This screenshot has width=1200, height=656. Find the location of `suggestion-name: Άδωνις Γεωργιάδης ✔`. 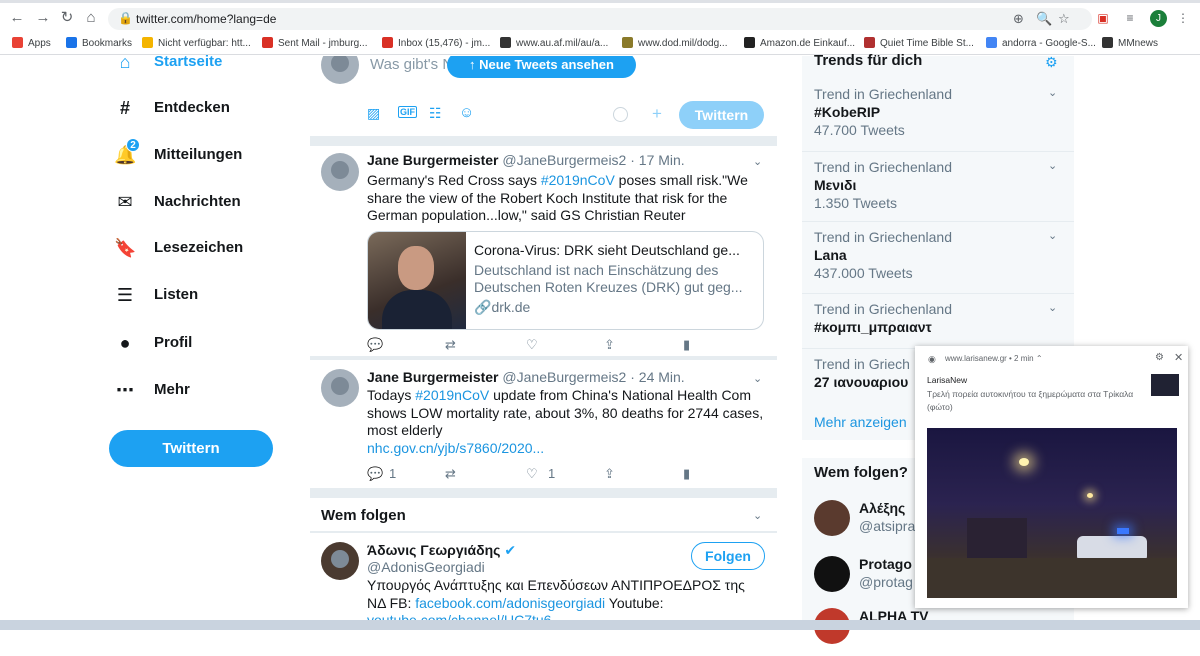

suggestion-name: Άδωνις Γεωργιάδης ✔ is located at coordinates (441, 550).